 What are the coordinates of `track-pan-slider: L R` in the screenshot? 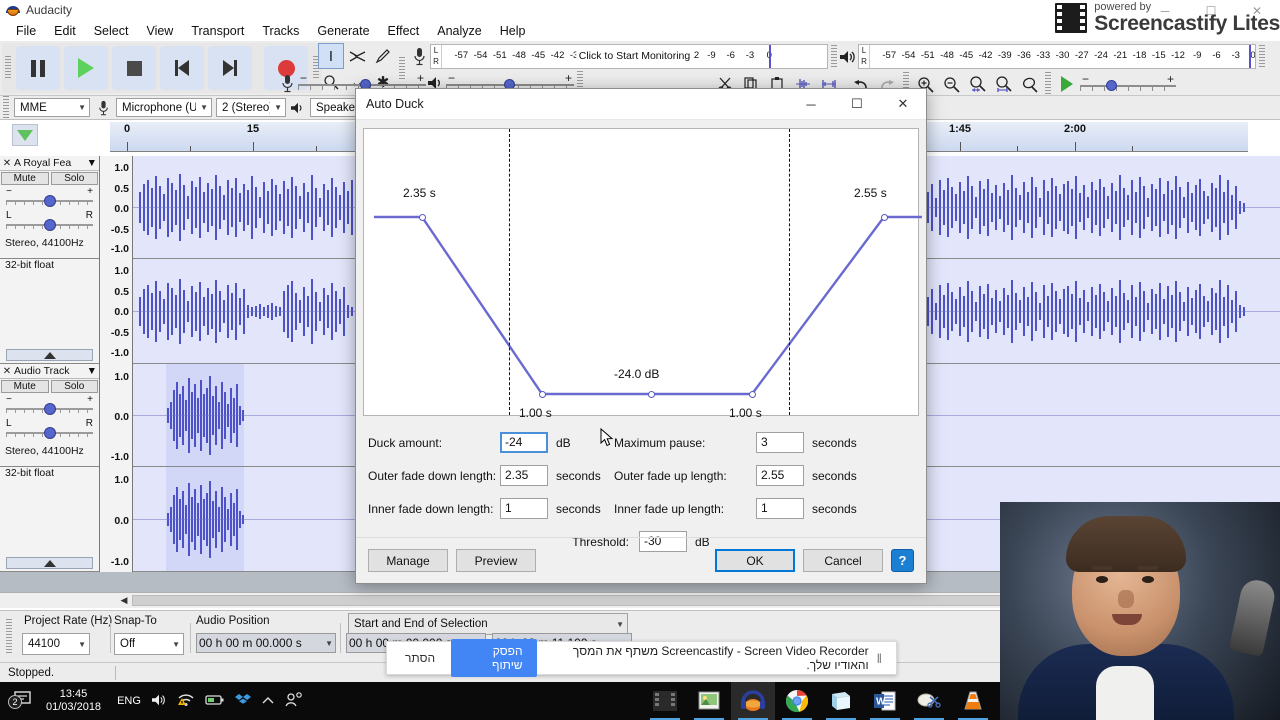 It's located at (49, 430).